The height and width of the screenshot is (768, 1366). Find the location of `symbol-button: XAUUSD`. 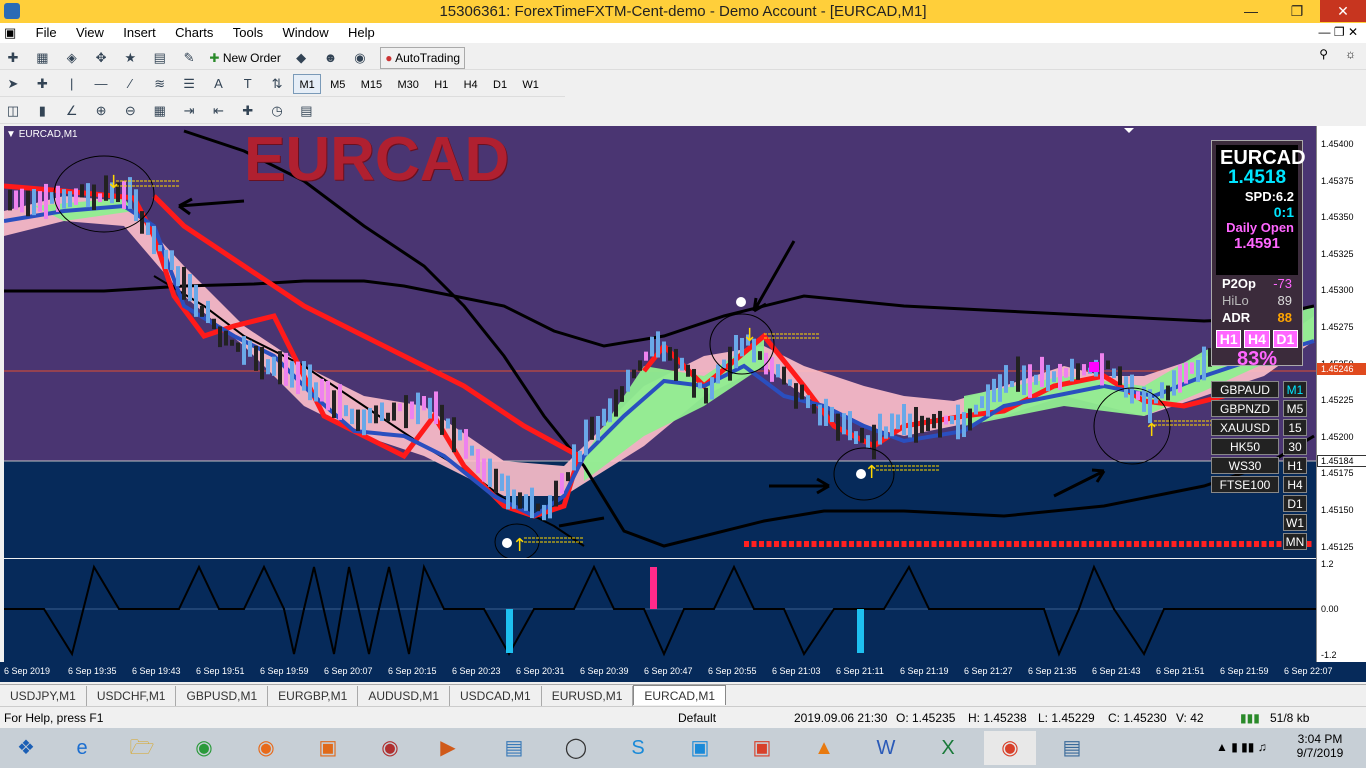

symbol-button: XAUUSD is located at coordinates (1245, 427).